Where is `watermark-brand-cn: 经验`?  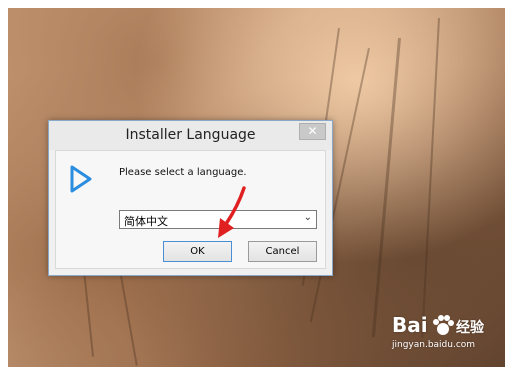
watermark-brand-cn: 经验 is located at coordinates (470, 328).